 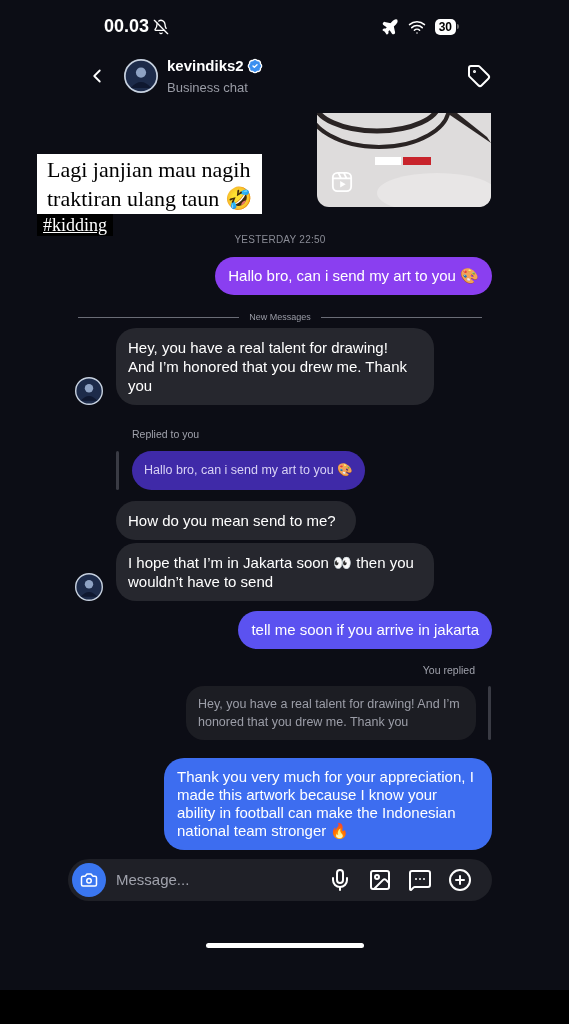 I want to click on story-caption: Lagi janjian mau nagih traktiran ulang taun 🤣, so click(x=149, y=184).